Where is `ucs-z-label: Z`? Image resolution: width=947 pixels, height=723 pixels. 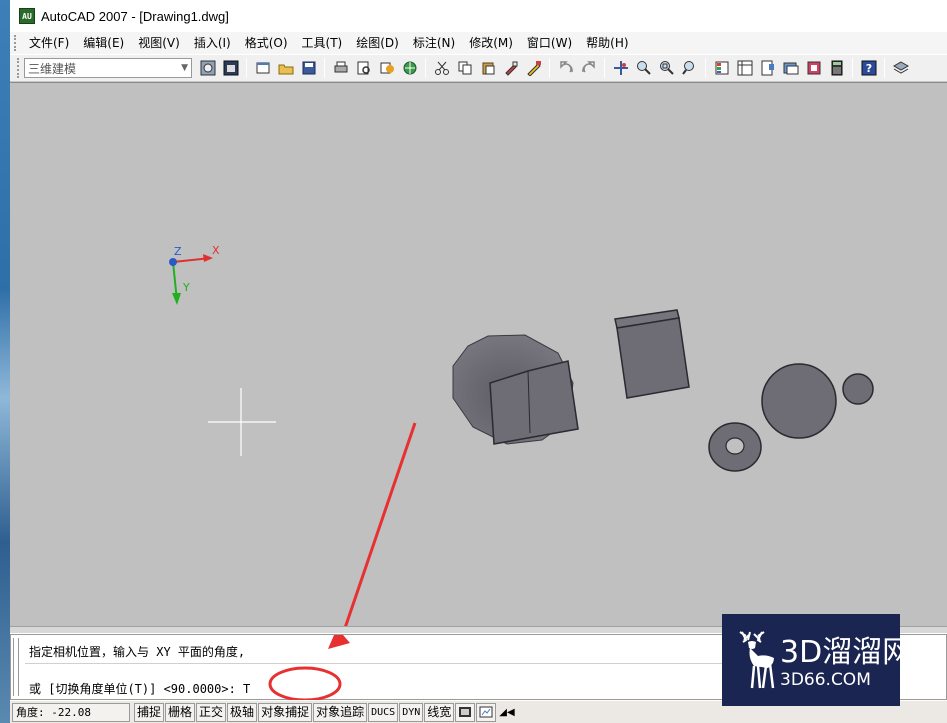
ucs-z-label: Z is located at coordinates (178, 251).